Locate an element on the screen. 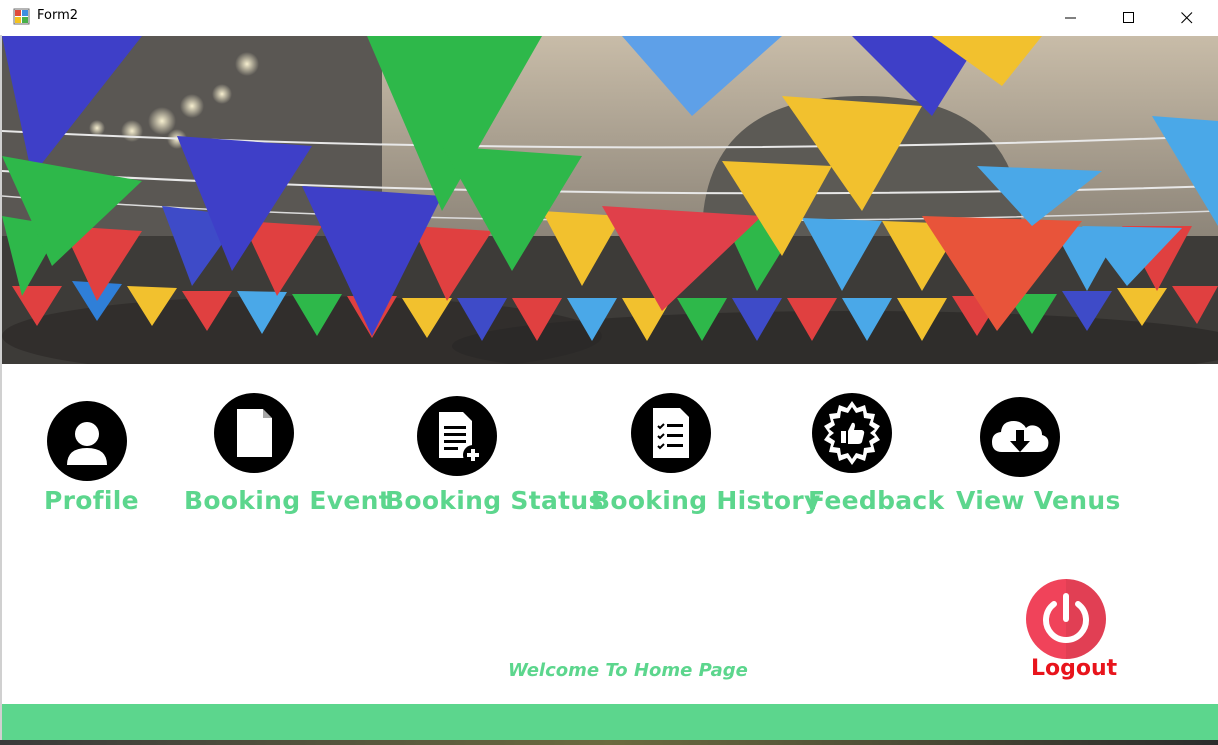  close-button is located at coordinates (1187, 17).